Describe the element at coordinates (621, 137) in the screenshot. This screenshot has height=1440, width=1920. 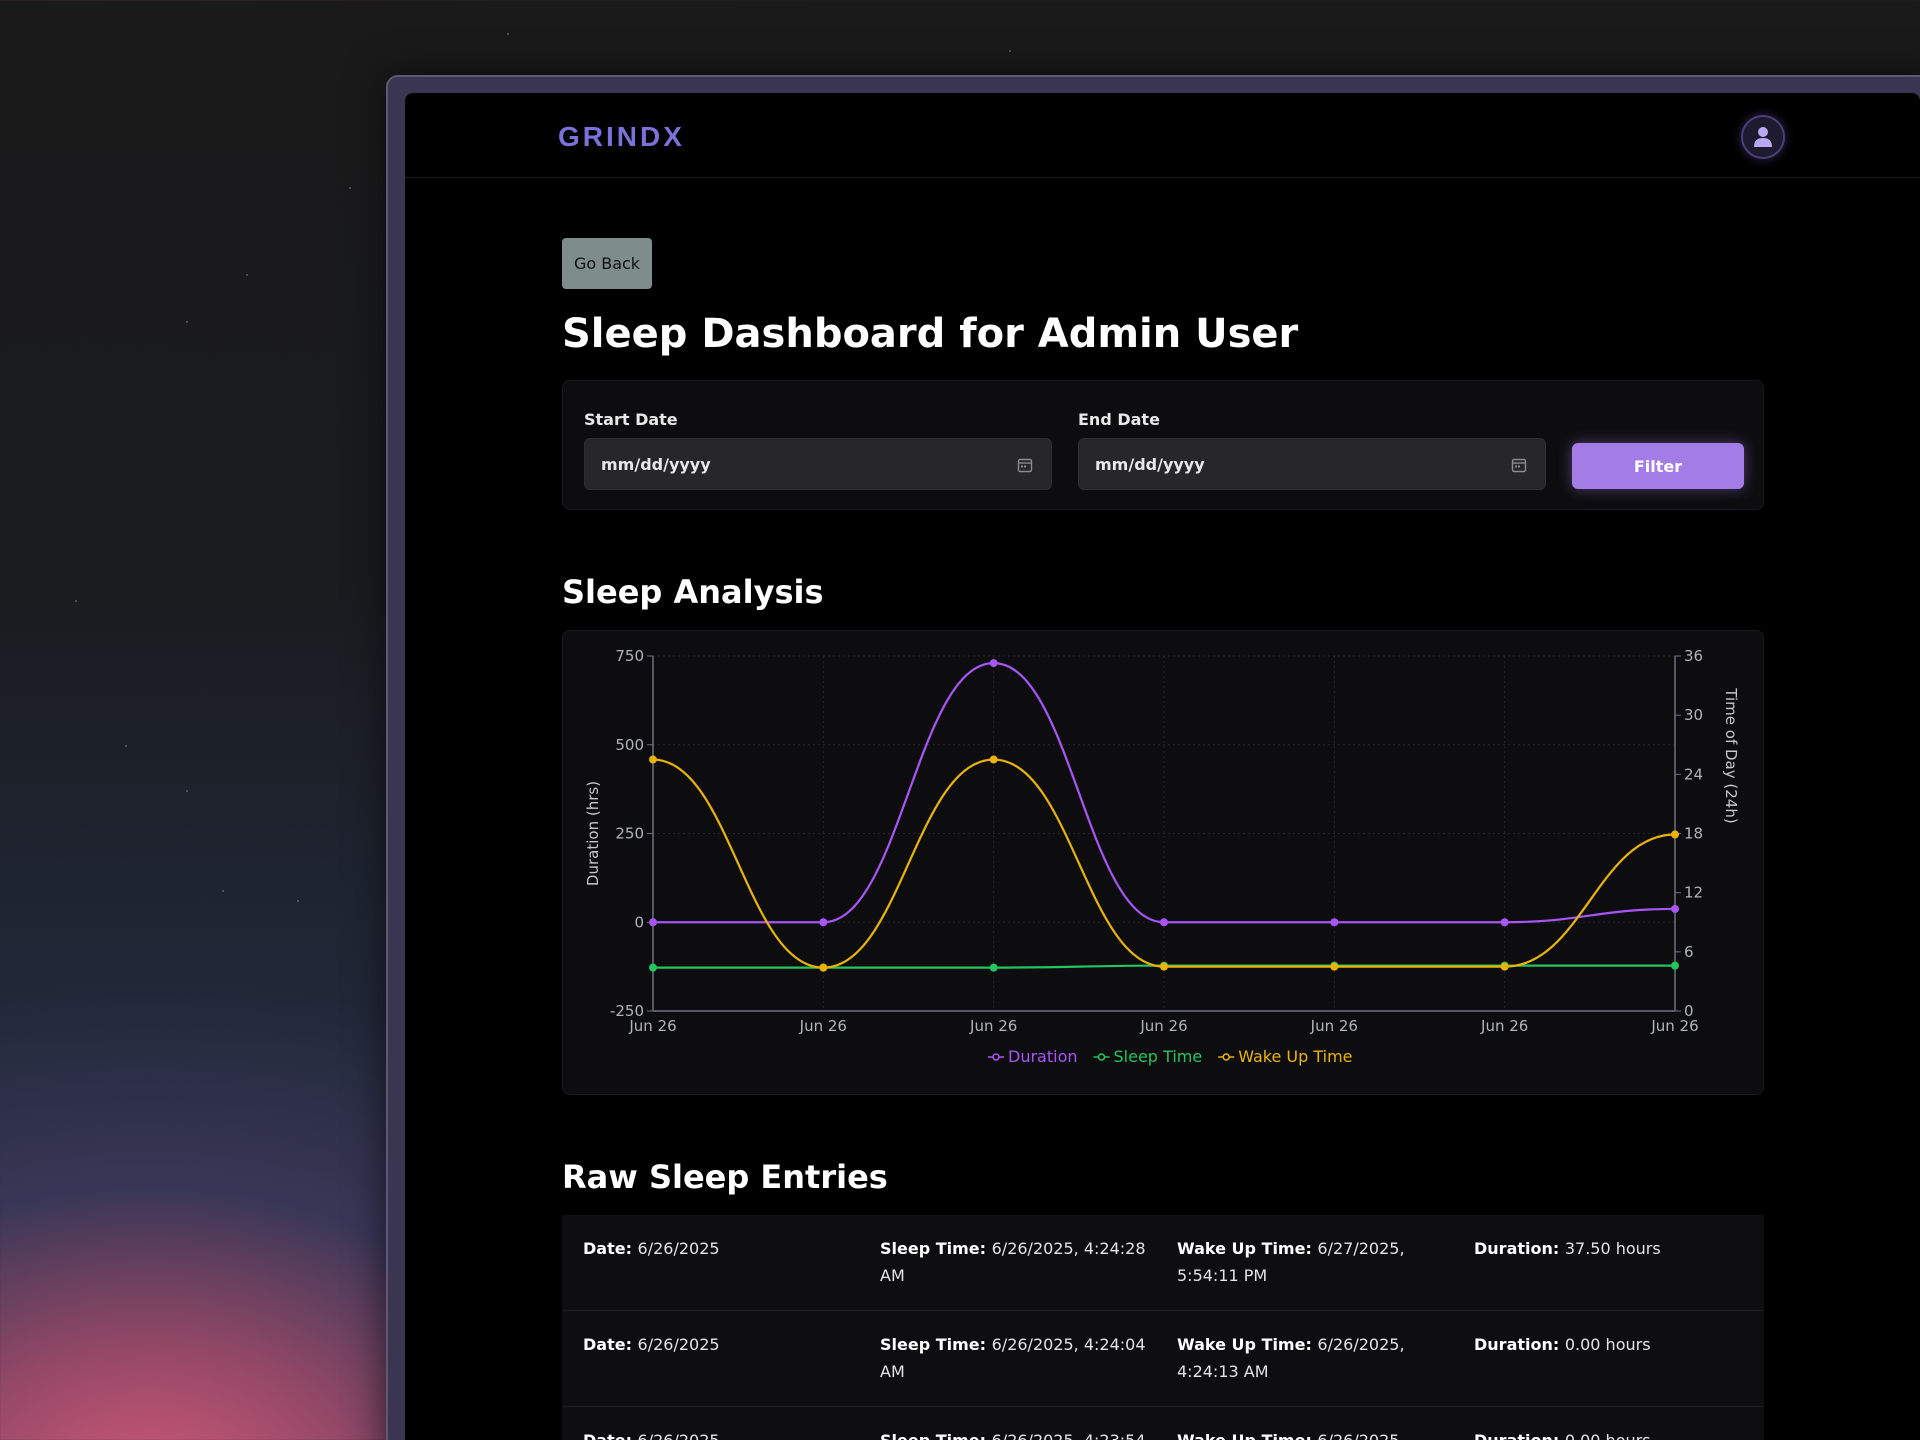
I see `app-logo: GRINDX` at that location.